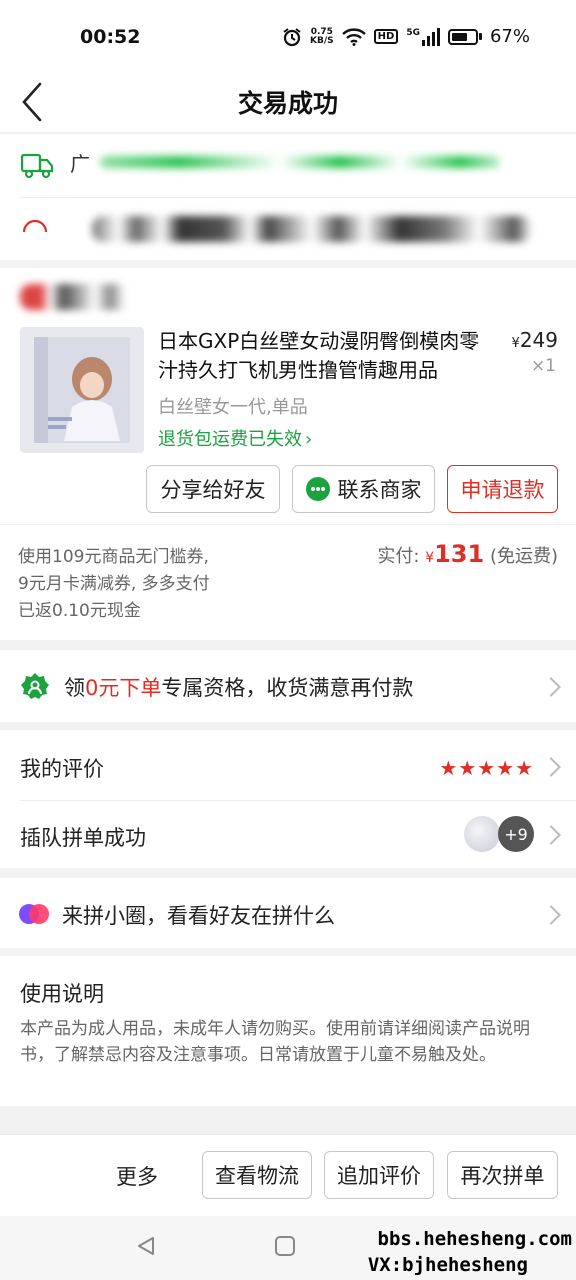 The image size is (576, 1280). What do you see at coordinates (198, 916) in the screenshot?
I see `friend-circle-label: 来拼小圈，看看好友在拼什么` at bounding box center [198, 916].